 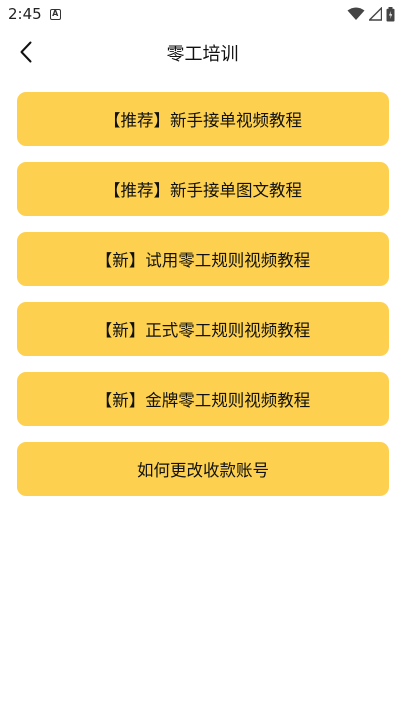 I want to click on status-right, so click(x=371, y=14).